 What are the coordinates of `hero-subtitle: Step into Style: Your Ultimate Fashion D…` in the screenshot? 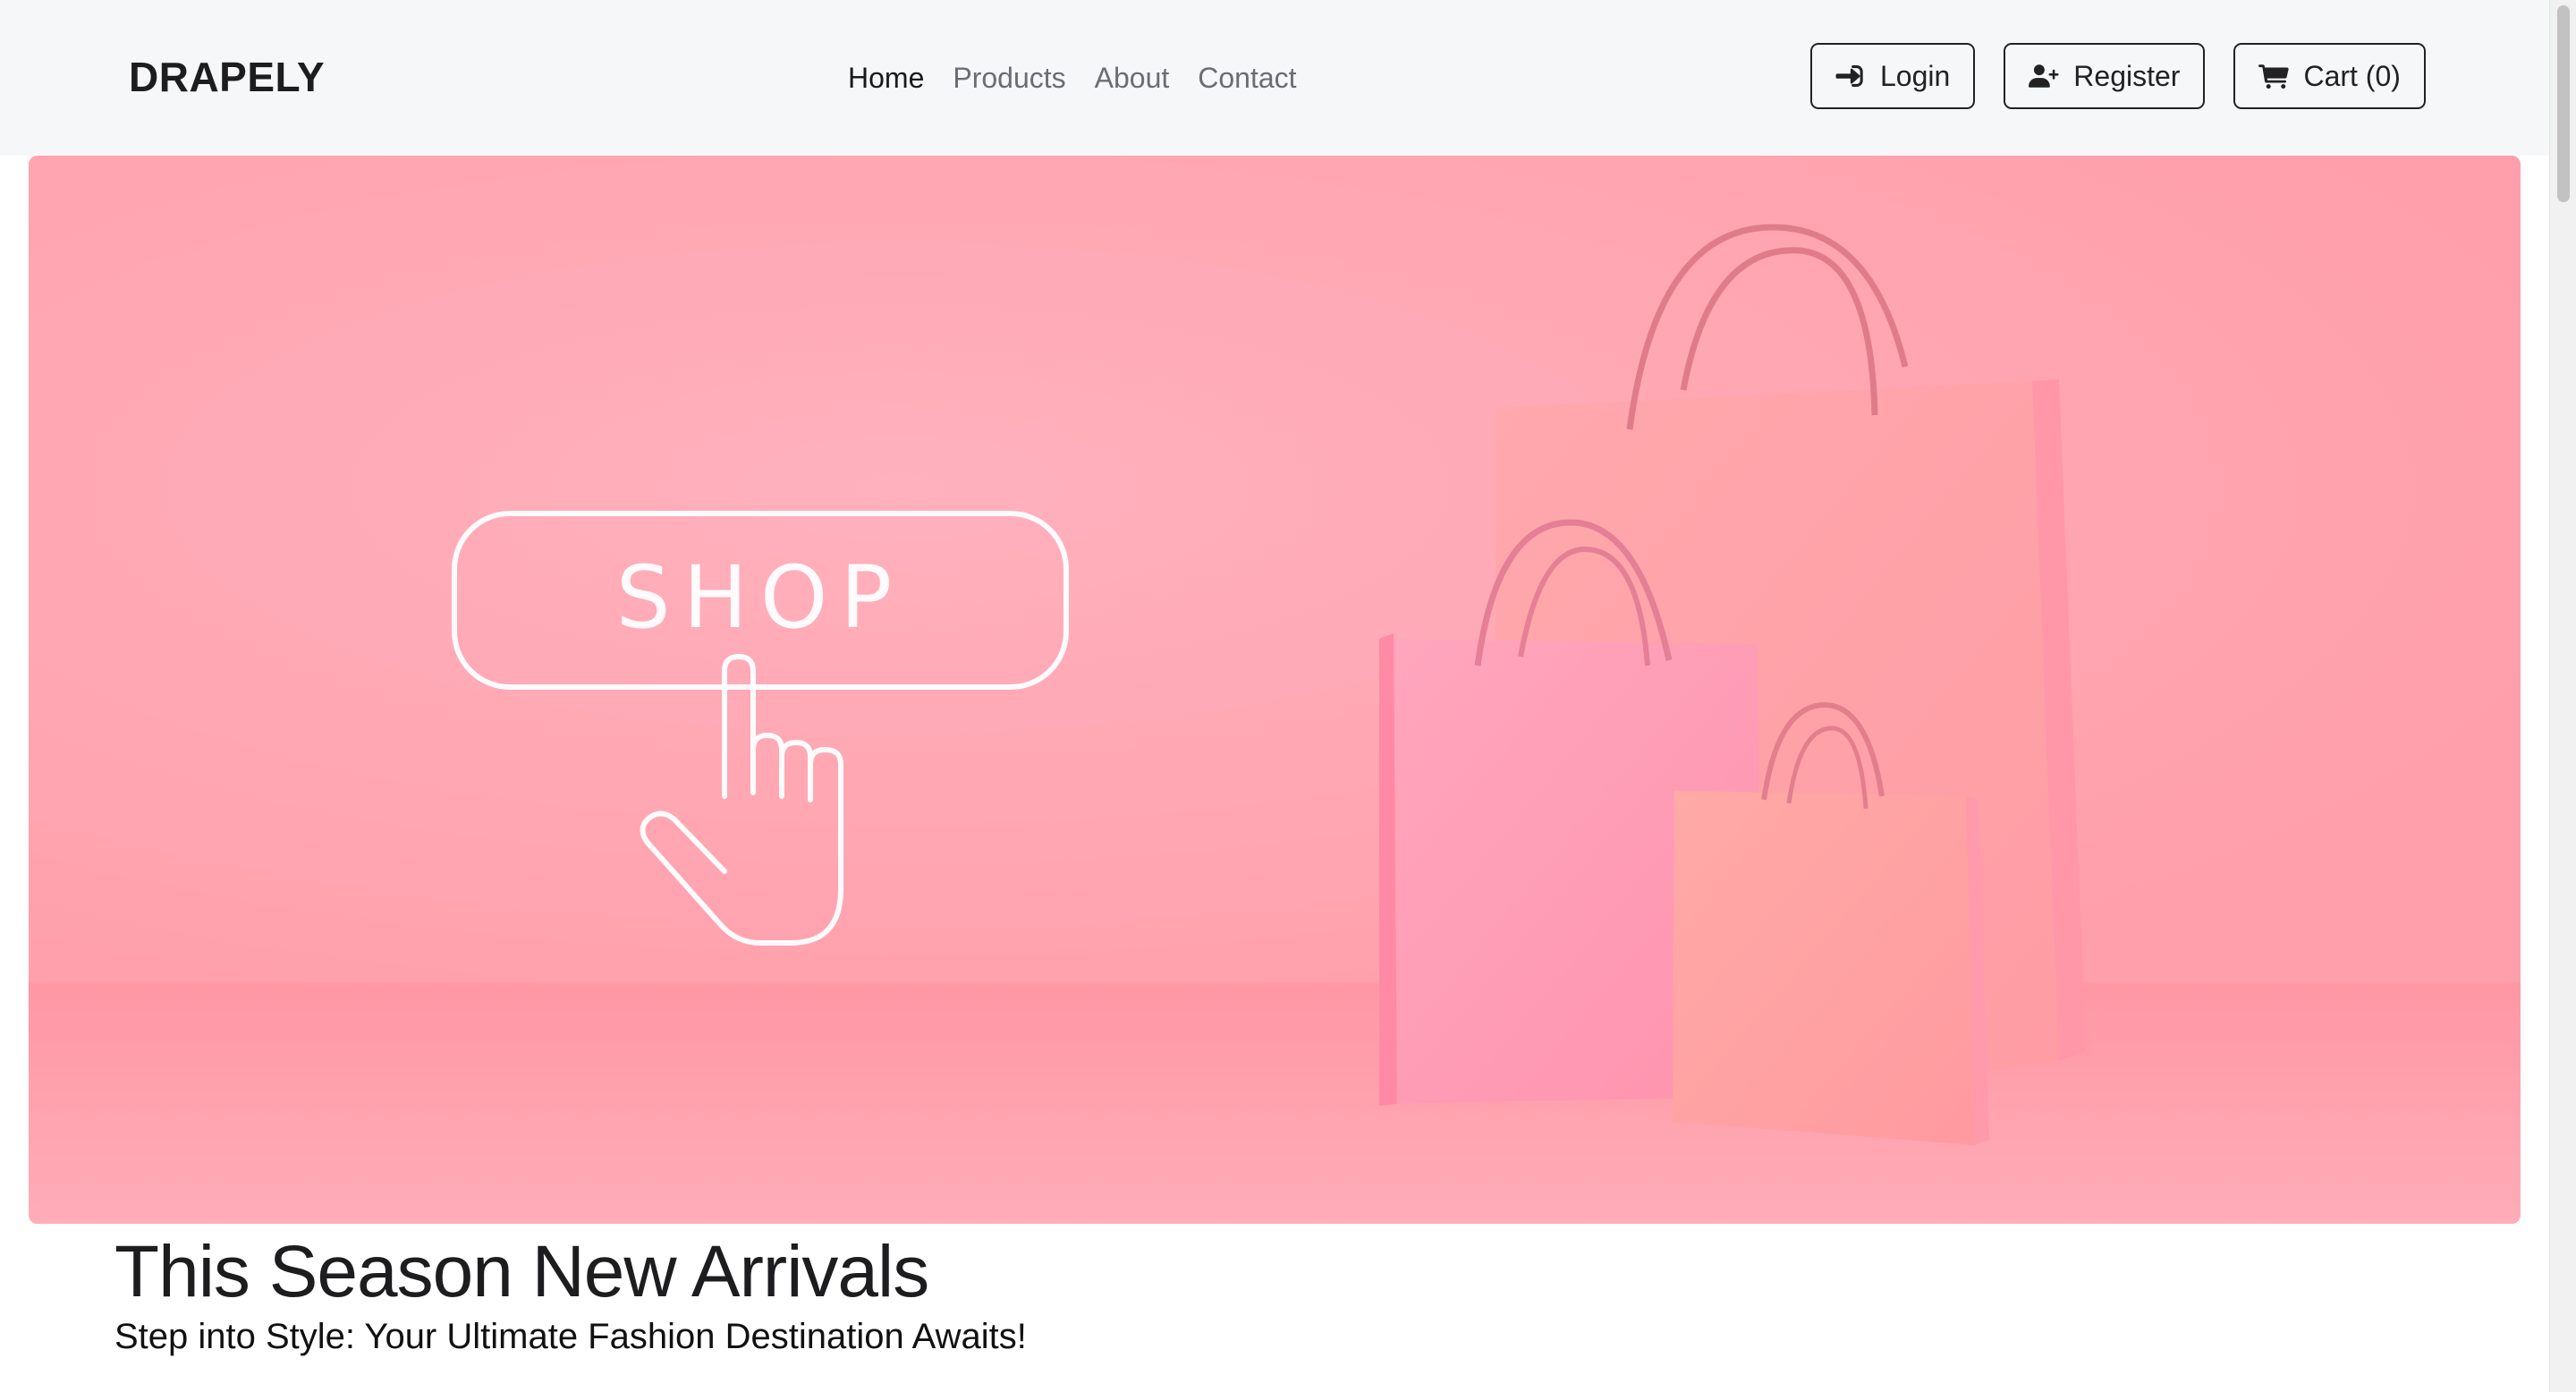 It's located at (570, 1336).